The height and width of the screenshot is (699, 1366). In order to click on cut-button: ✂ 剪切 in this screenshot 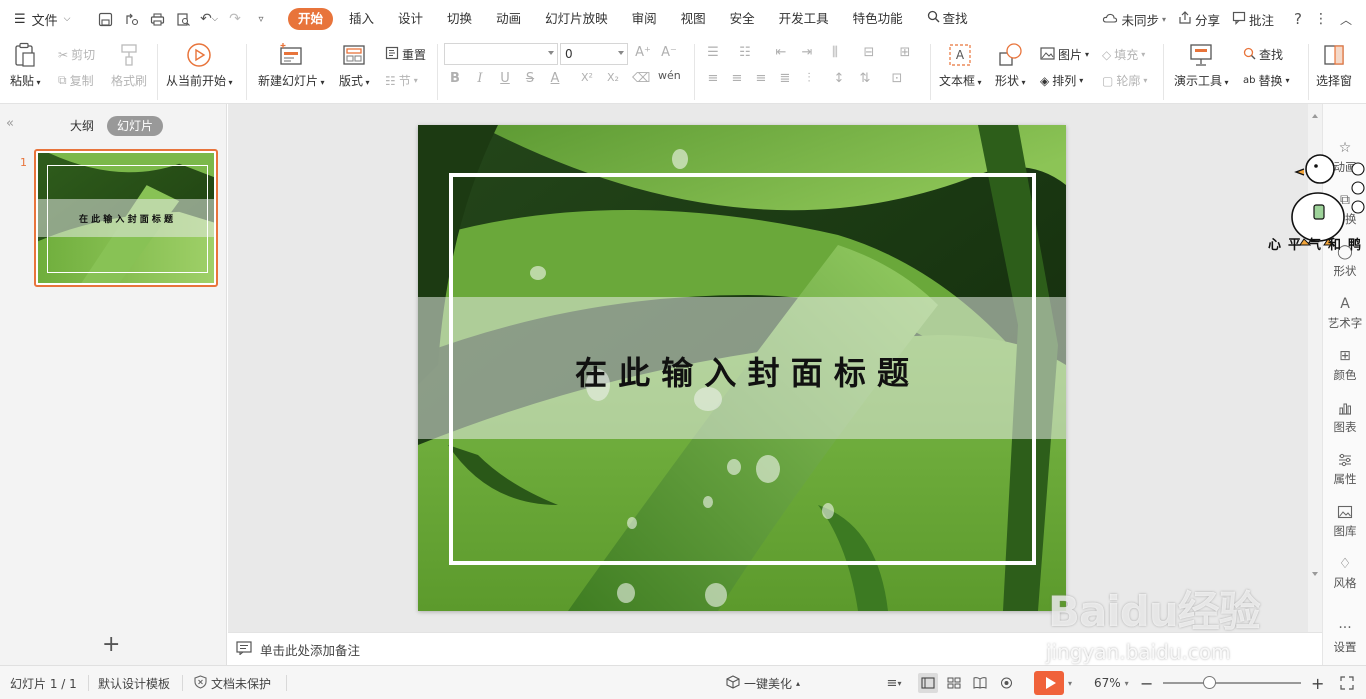, I will do `click(76, 54)`.